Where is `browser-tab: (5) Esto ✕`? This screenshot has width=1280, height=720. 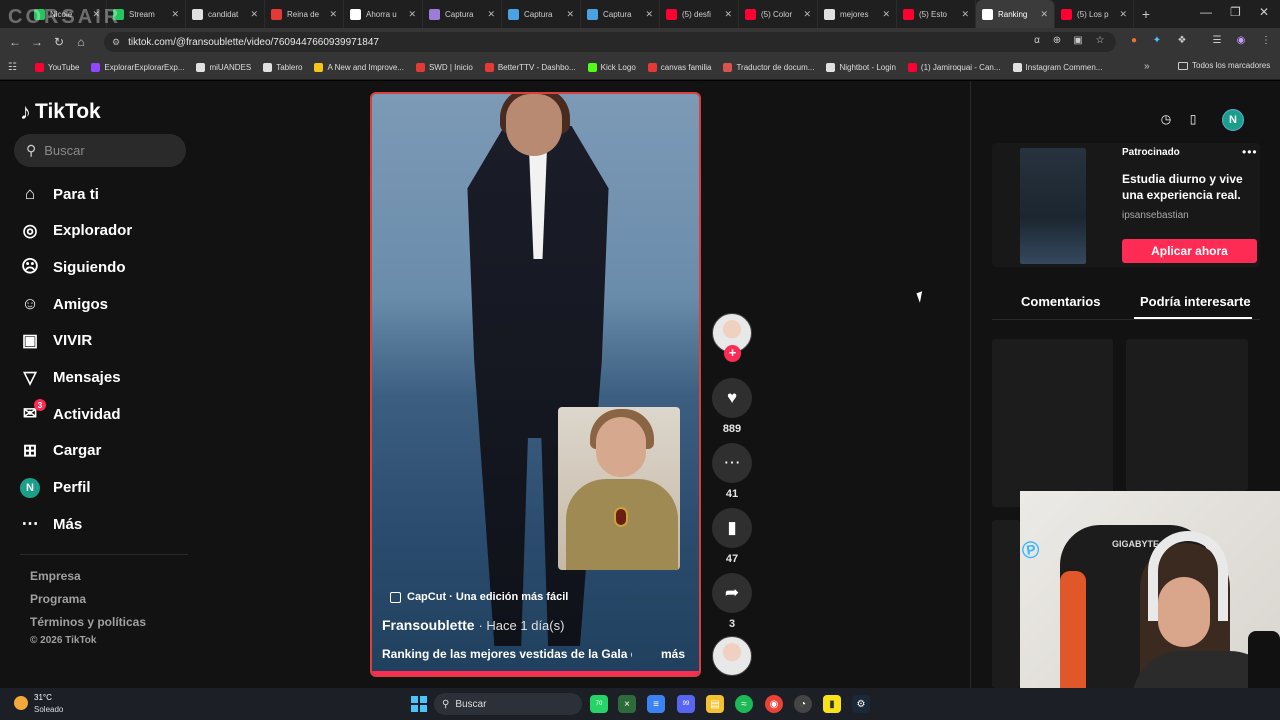
browser-tab: (5) Esto ✕ is located at coordinates (936, 14).